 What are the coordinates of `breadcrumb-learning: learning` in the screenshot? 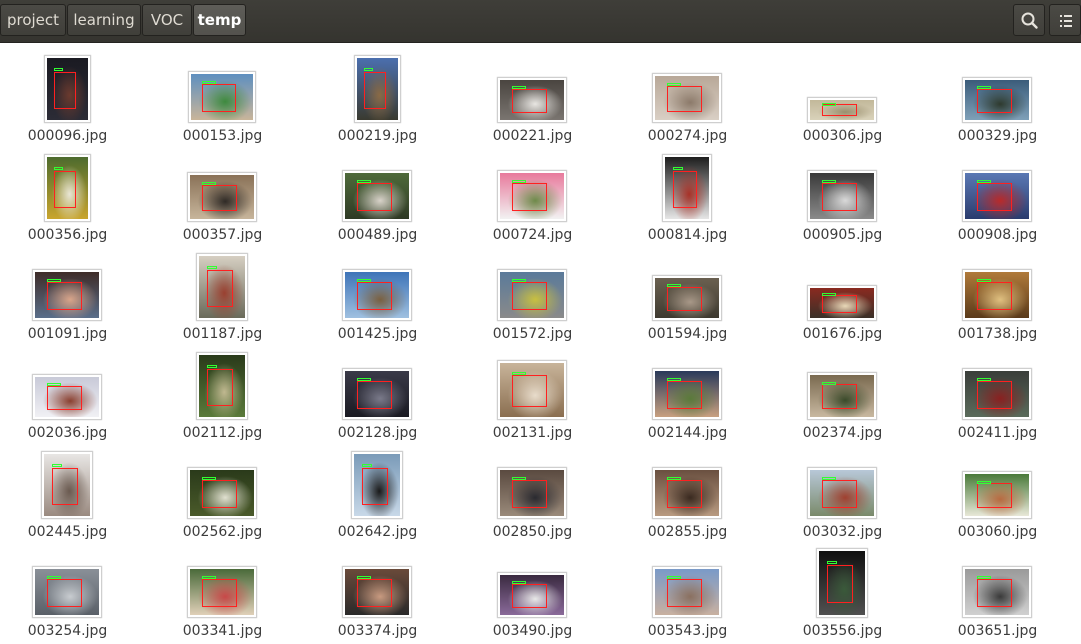 It's located at (104, 20).